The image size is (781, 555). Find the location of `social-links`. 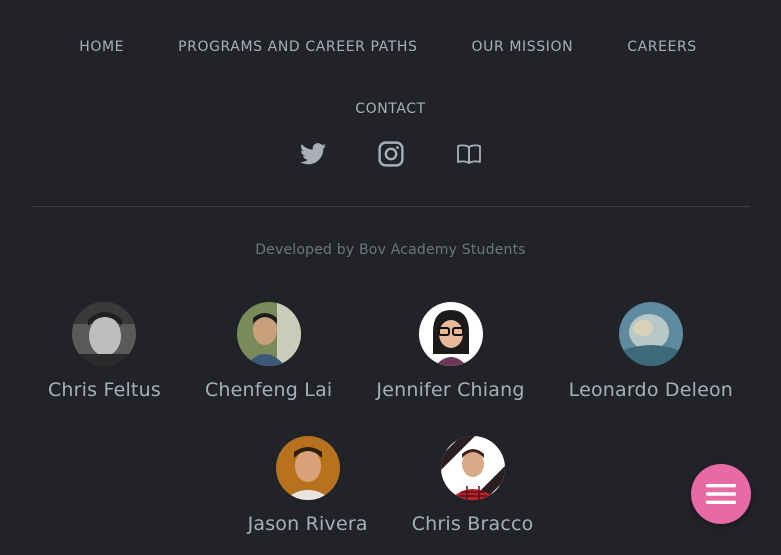

social-links is located at coordinates (390, 154).